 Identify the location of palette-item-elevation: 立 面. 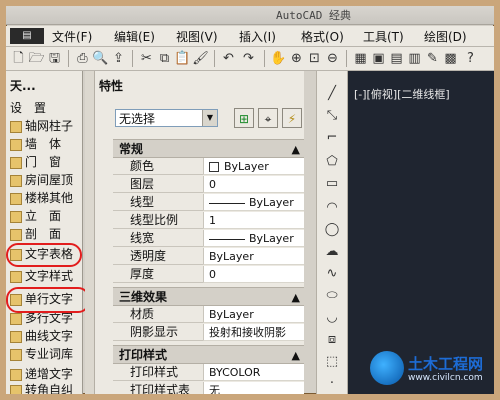
(45, 216).